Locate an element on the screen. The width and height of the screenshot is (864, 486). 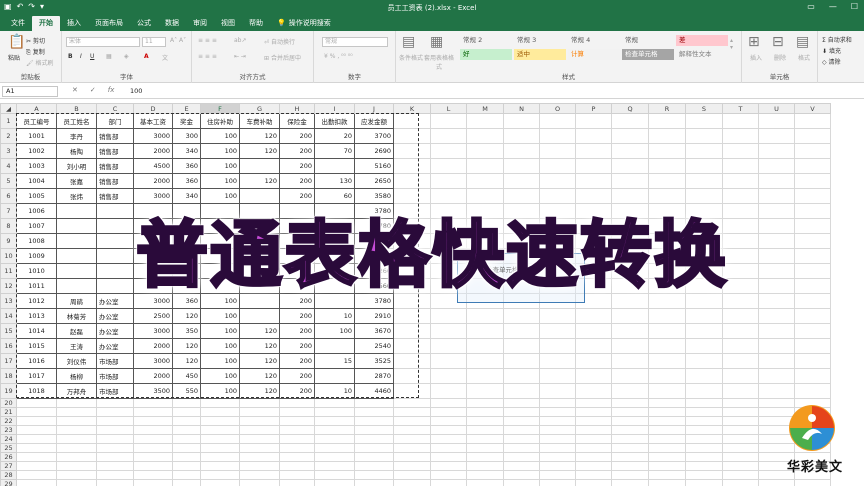
column-header-g: G is located at coordinates (259, 108).